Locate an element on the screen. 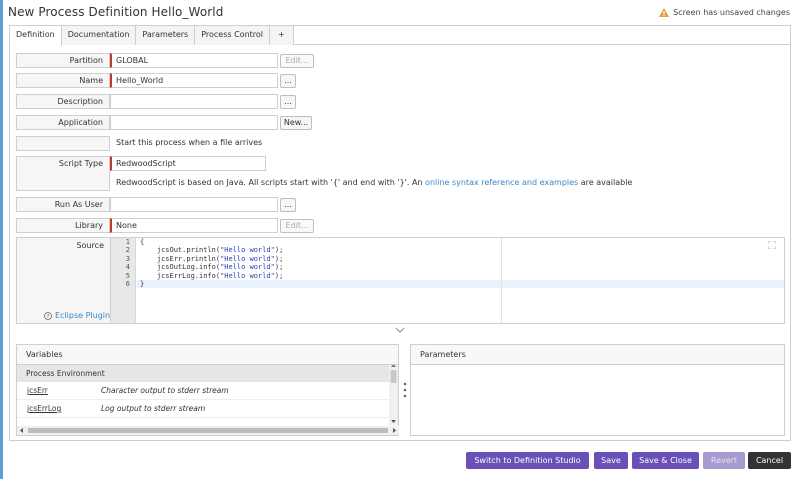 This screenshot has height=479, width=800. save-close-button: Save & Close is located at coordinates (665, 460).